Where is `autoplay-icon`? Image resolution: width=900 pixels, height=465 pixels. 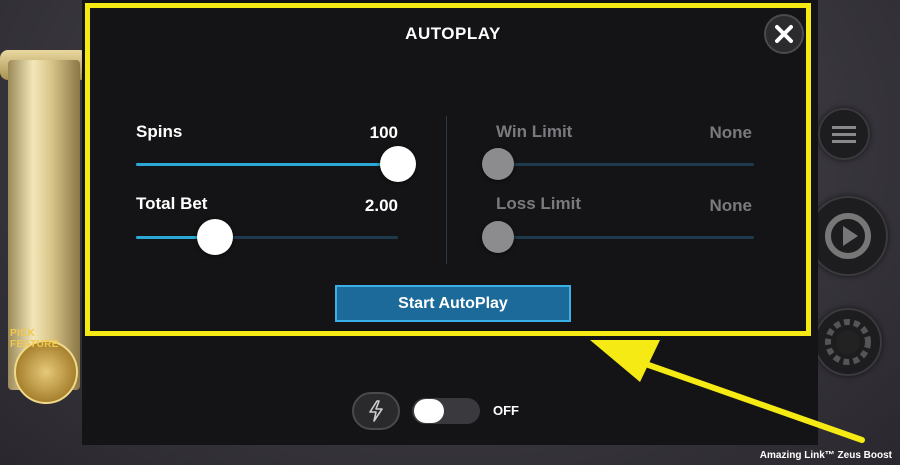 autoplay-icon is located at coordinates (848, 236).